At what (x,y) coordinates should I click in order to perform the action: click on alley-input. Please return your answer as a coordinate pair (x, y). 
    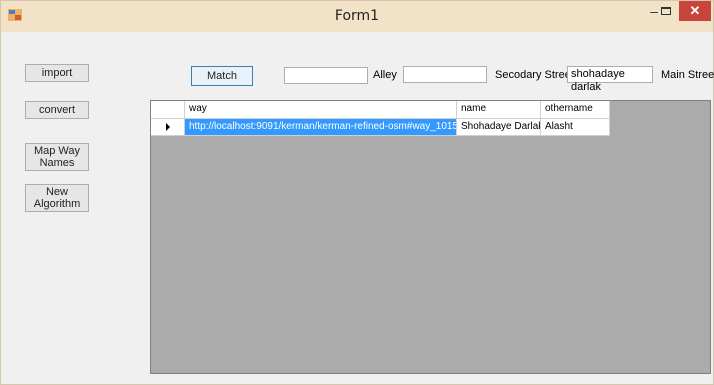
    Looking at the image, I should click on (326, 75).